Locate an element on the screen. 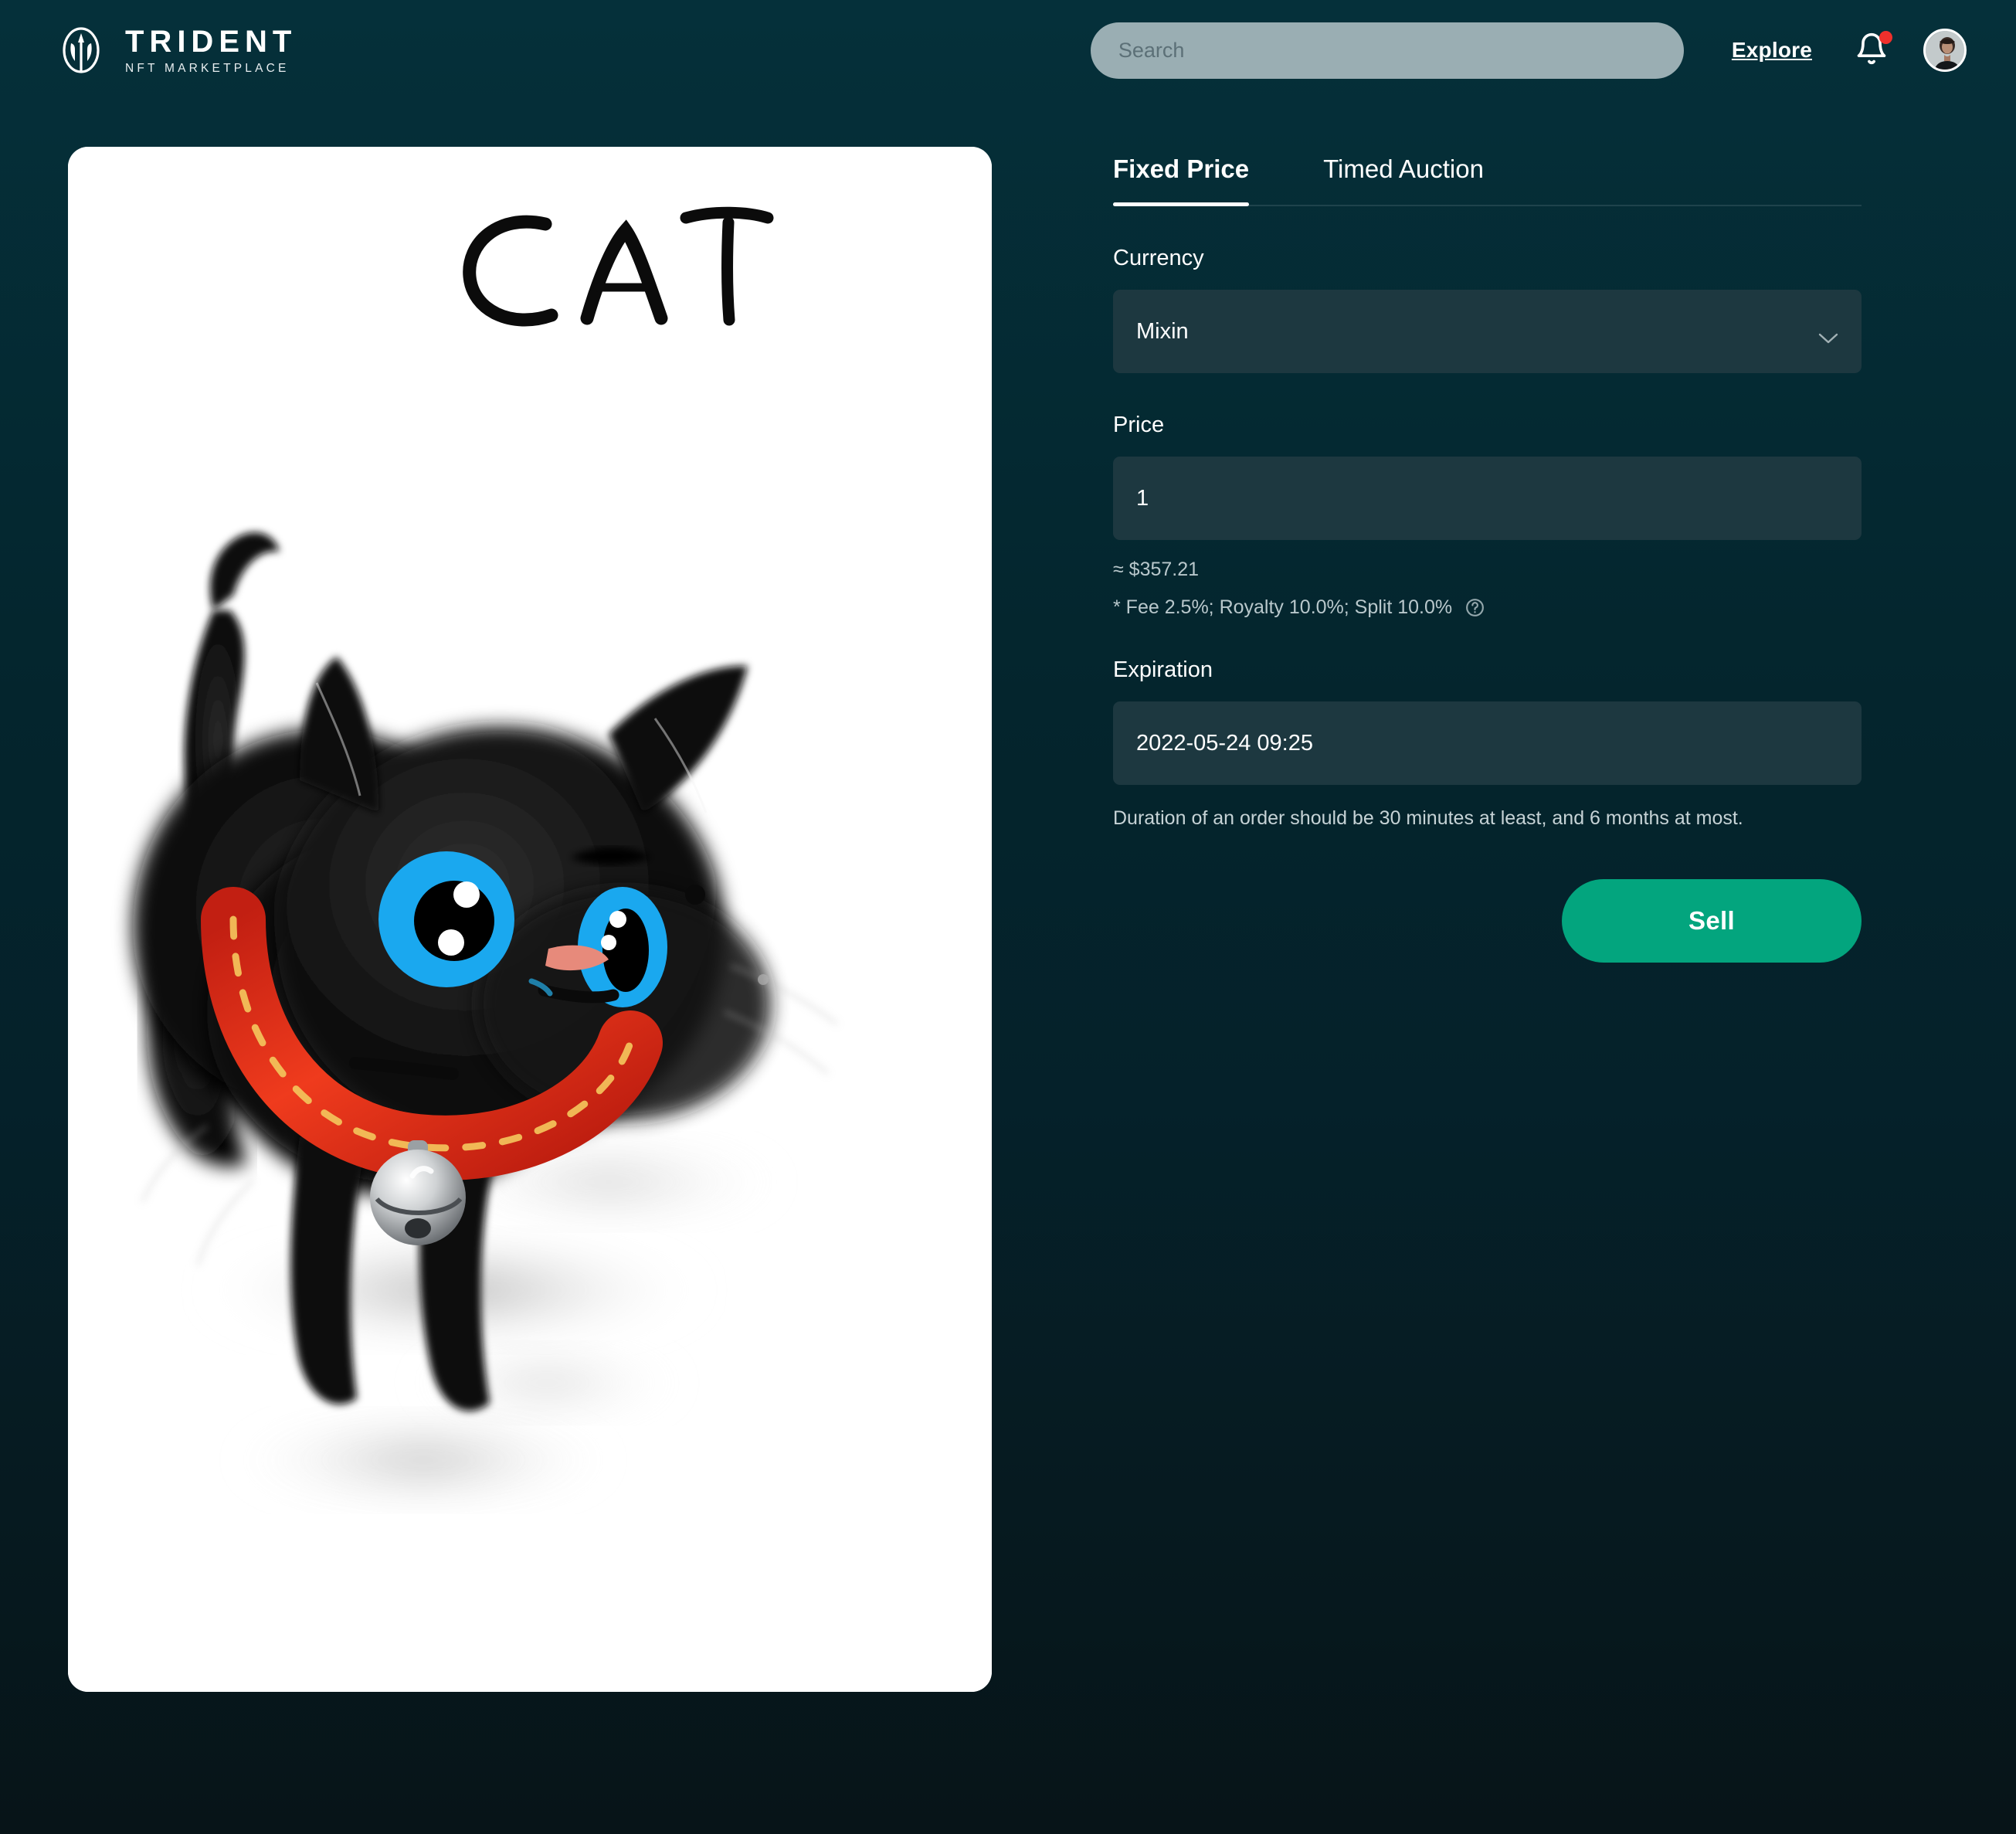  header-actions: Explore is located at coordinates (1529, 51).